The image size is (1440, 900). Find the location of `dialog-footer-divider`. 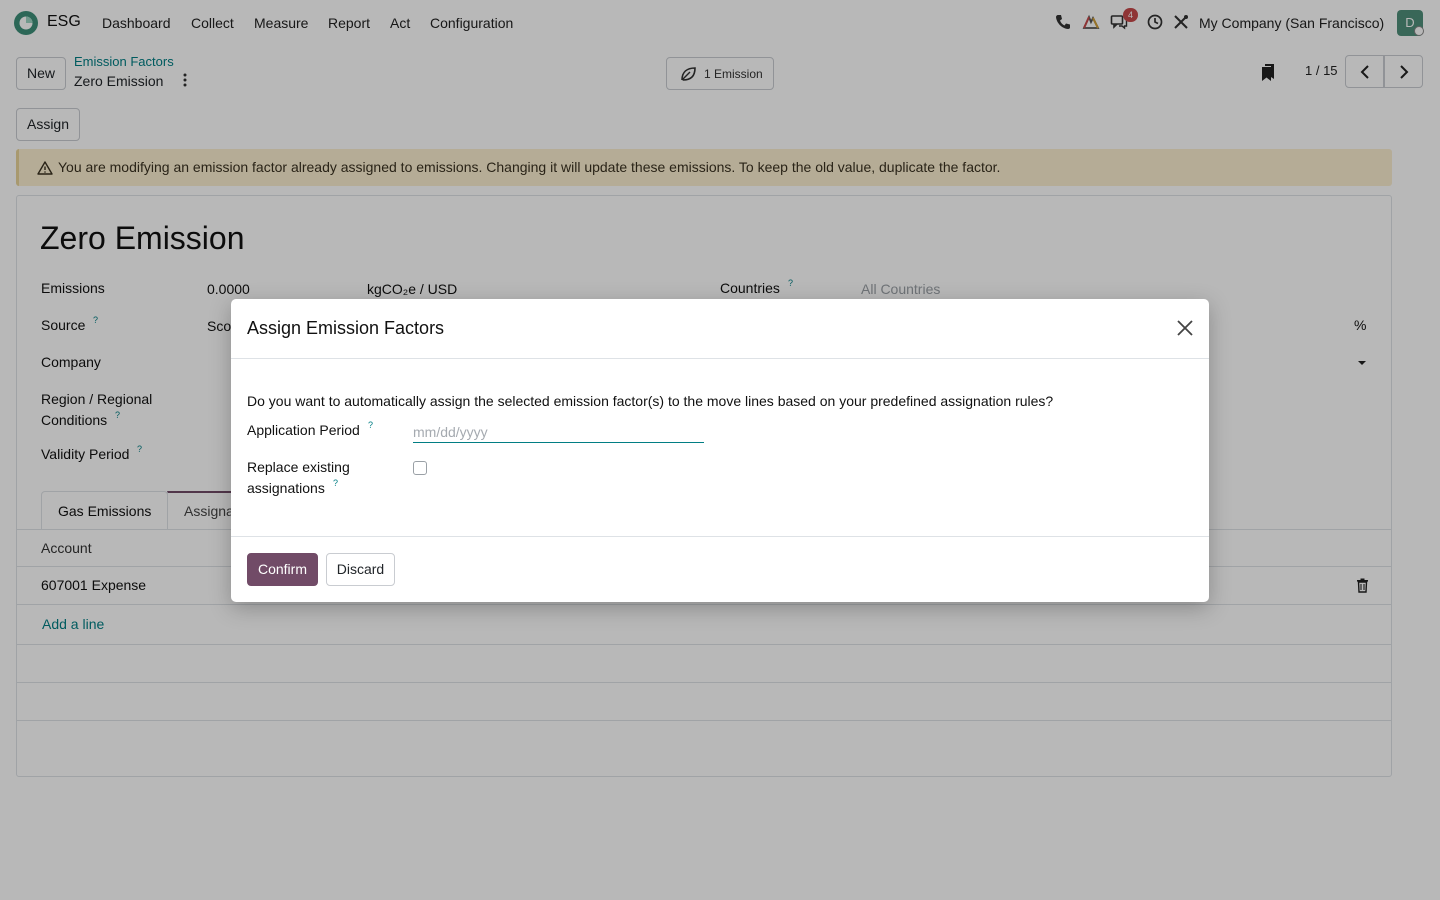

dialog-footer-divider is located at coordinates (720, 536).